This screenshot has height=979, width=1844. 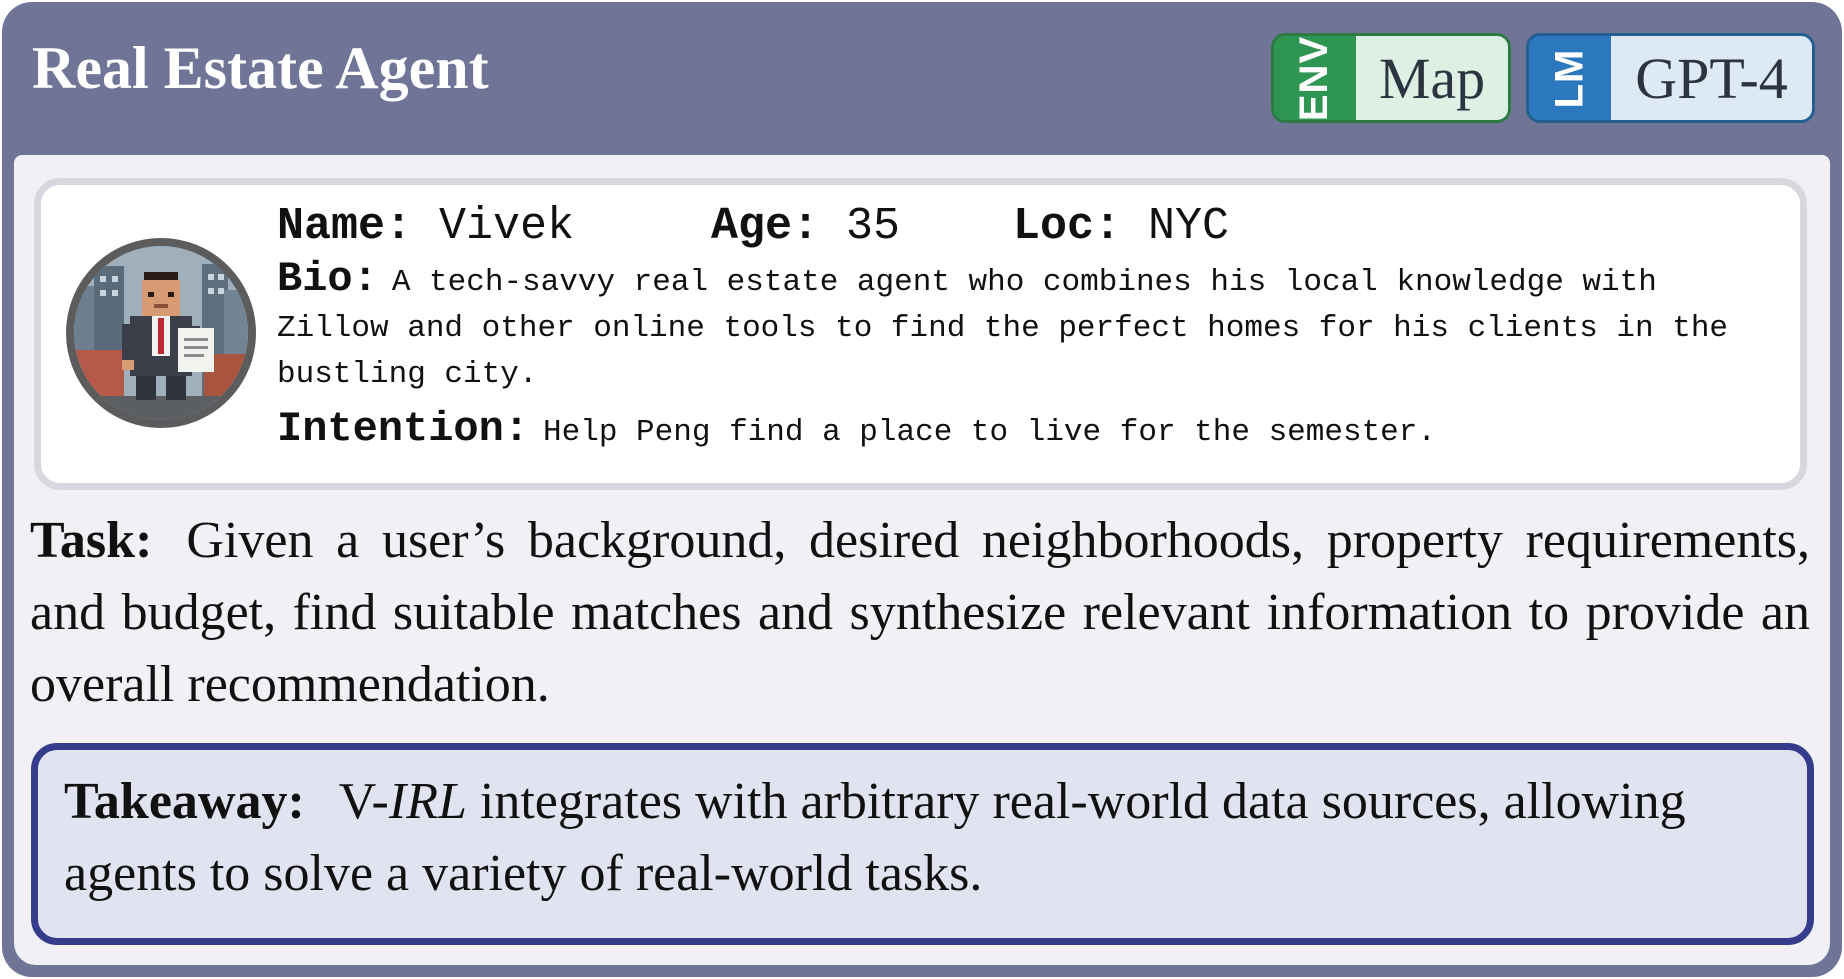 What do you see at coordinates (161, 333) in the screenshot?
I see `pixel-art-agent-avatar-icon` at bounding box center [161, 333].